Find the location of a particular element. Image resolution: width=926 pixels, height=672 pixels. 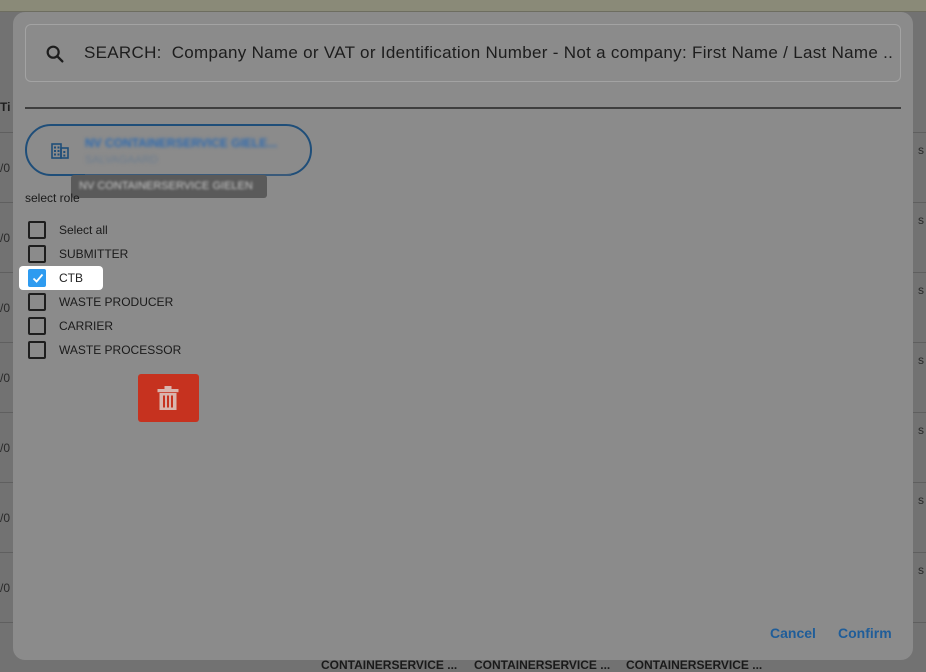

select-role-label: select role is located at coordinates (52, 198).